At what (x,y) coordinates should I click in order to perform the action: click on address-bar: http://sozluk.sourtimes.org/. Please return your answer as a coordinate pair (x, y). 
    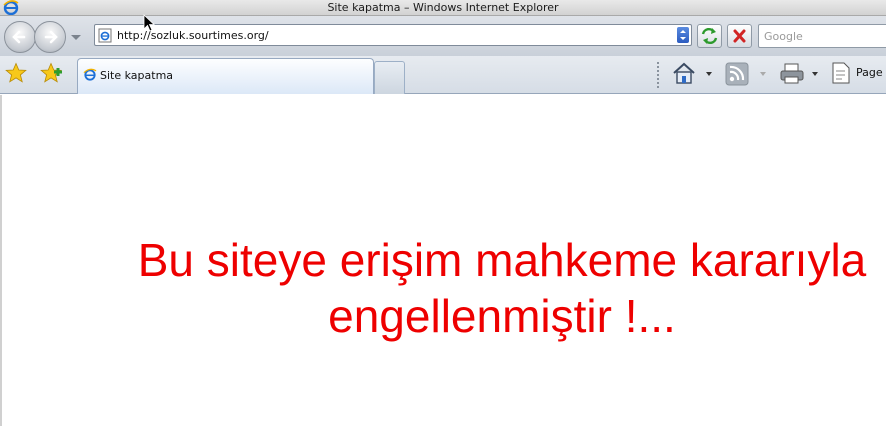
    Looking at the image, I should click on (393, 35).